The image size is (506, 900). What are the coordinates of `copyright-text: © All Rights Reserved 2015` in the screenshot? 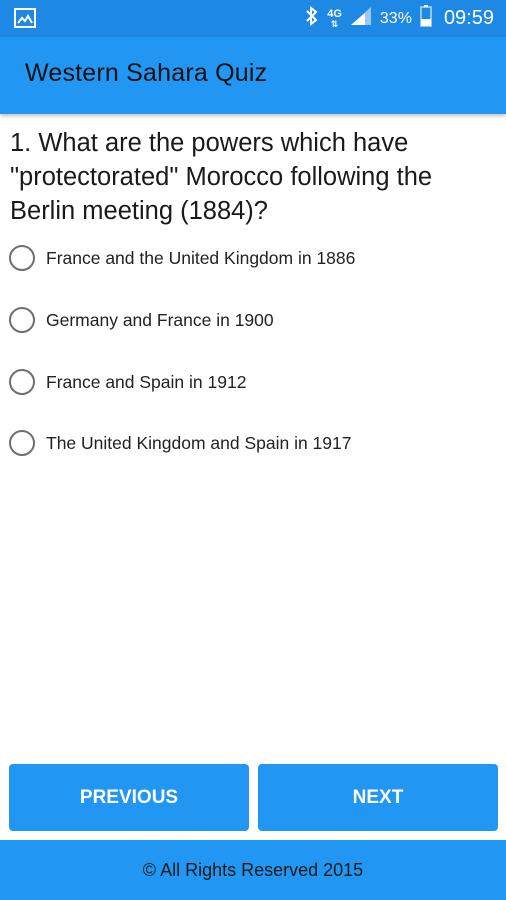 It's located at (253, 869).